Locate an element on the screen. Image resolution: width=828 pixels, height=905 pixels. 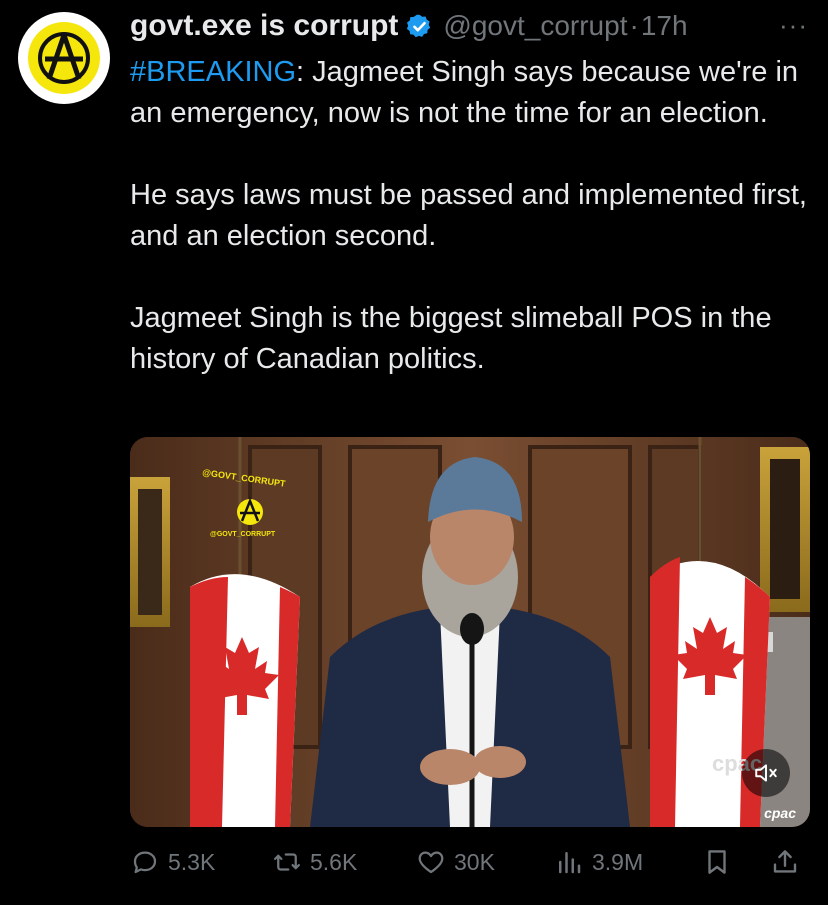
repost-icon is located at coordinates (287, 862).